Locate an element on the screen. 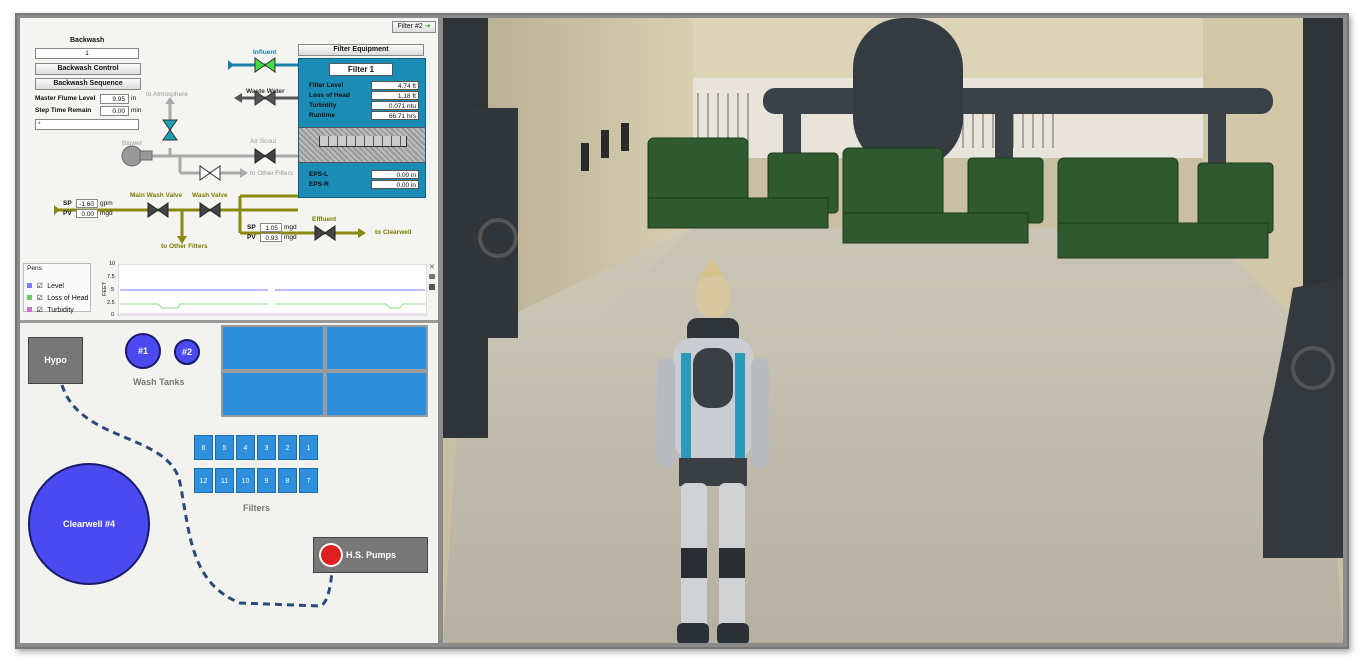  wash-tank-1-label: #1 is located at coordinates (142, 351).